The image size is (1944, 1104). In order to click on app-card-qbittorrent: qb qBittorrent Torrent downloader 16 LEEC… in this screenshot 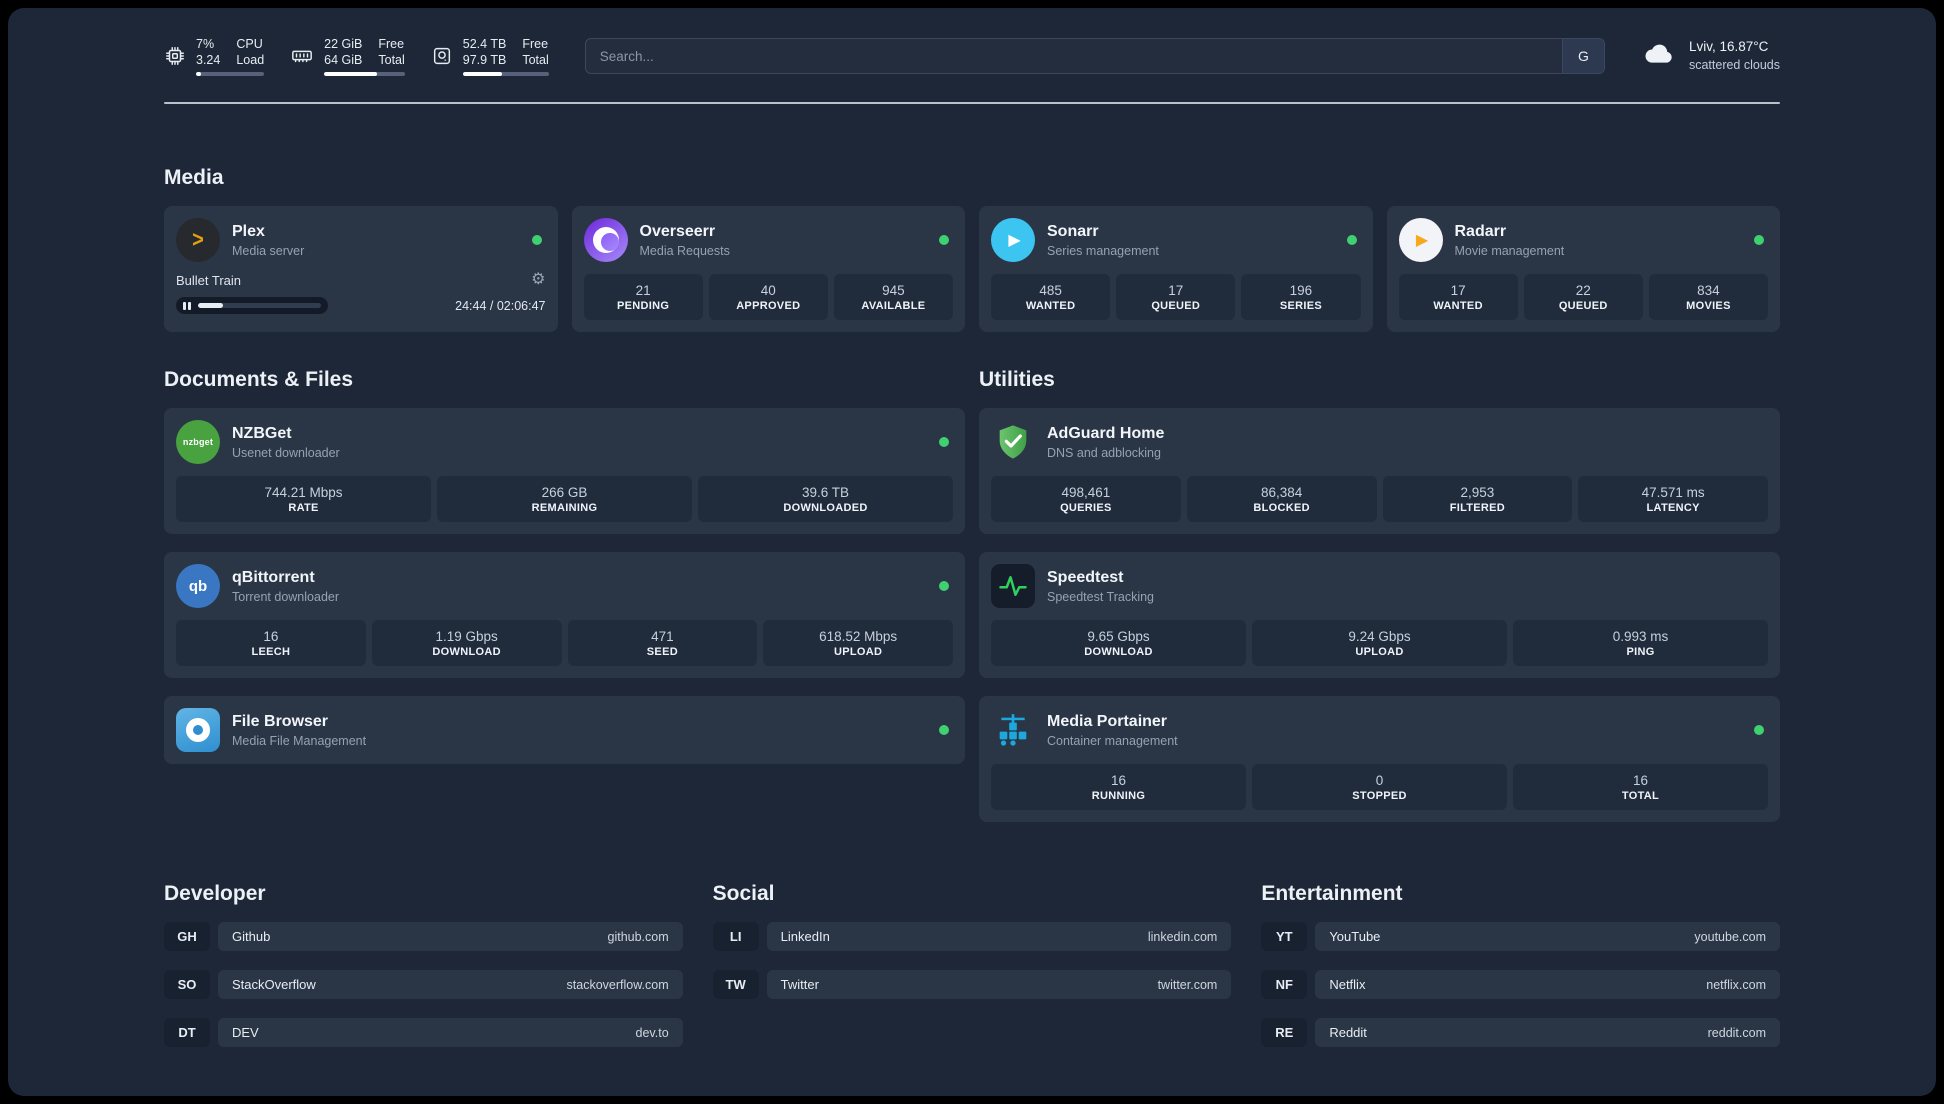, I will do `click(564, 615)`.